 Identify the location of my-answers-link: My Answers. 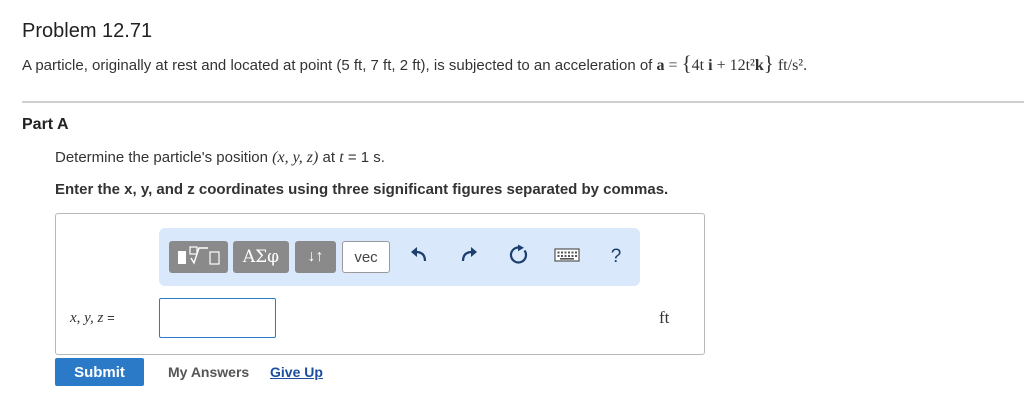
(208, 372).